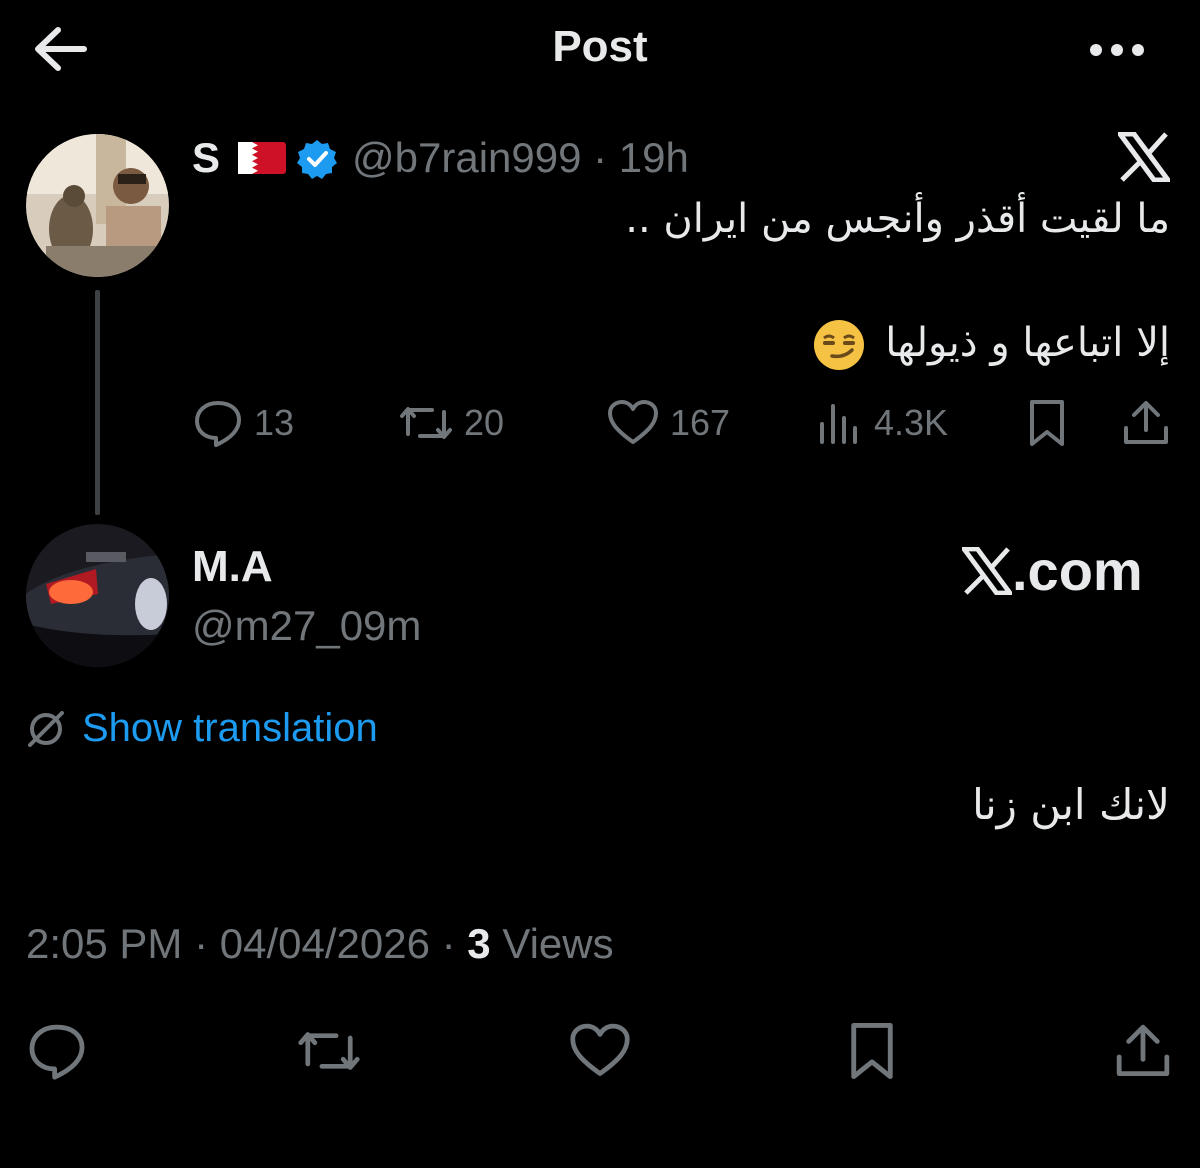 Image resolution: width=1200 pixels, height=1168 pixels. I want to click on reply-author-handle: @m27_09m, so click(306, 626).